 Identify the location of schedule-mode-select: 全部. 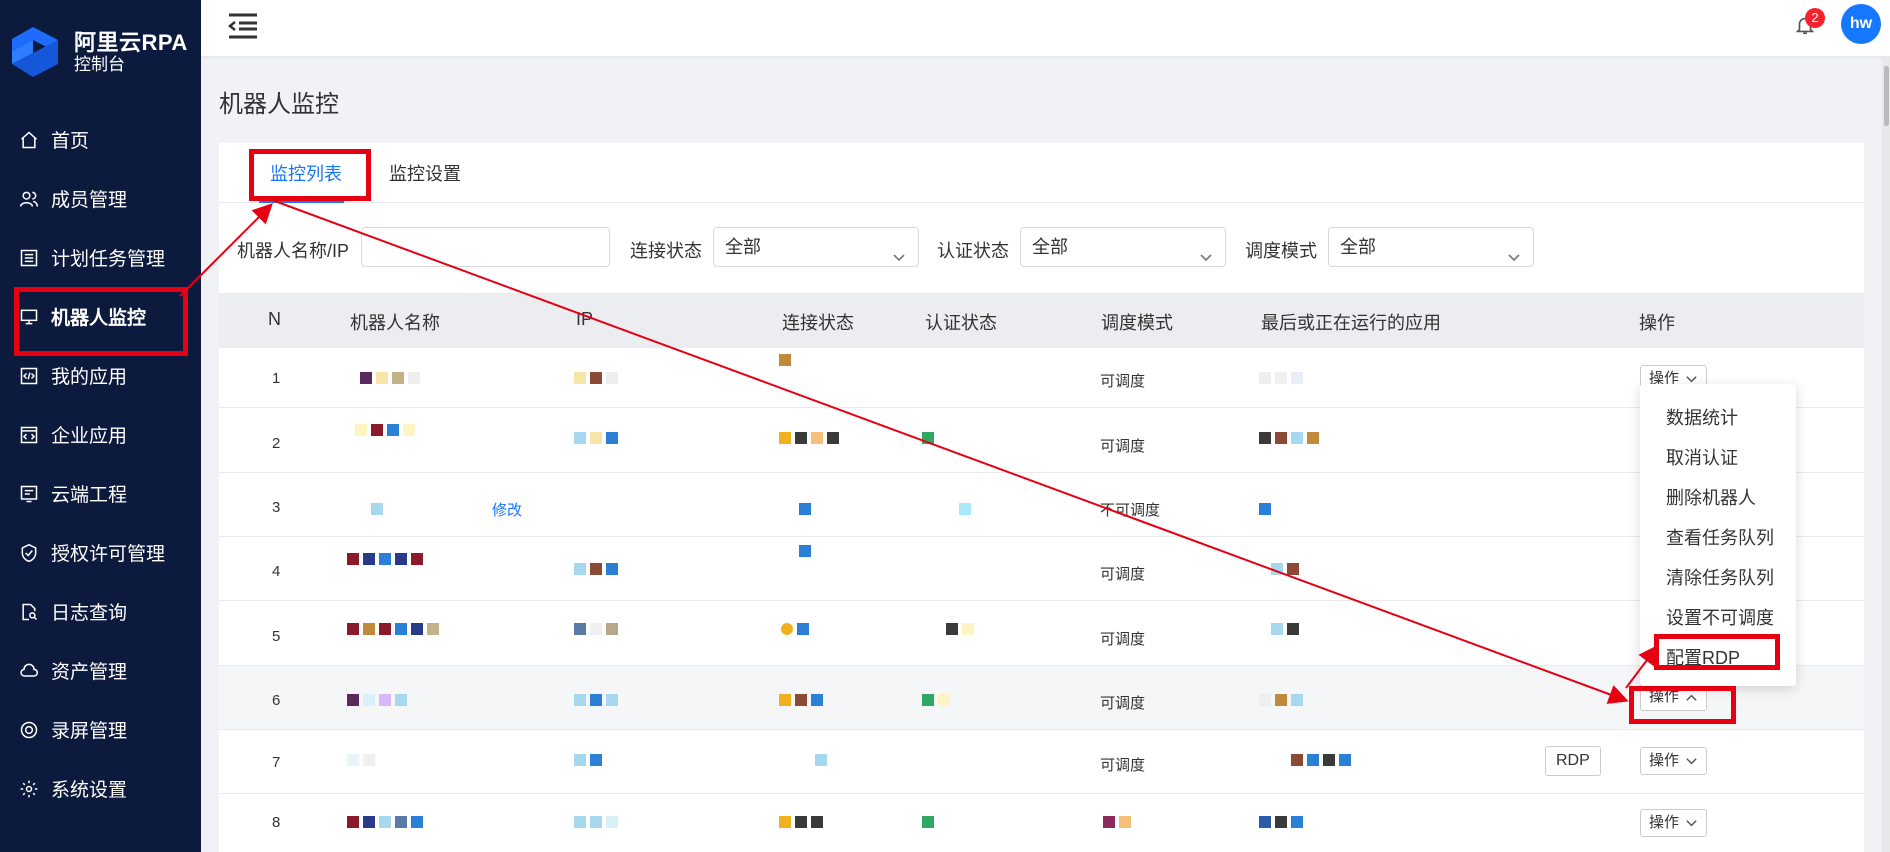
(1431, 247).